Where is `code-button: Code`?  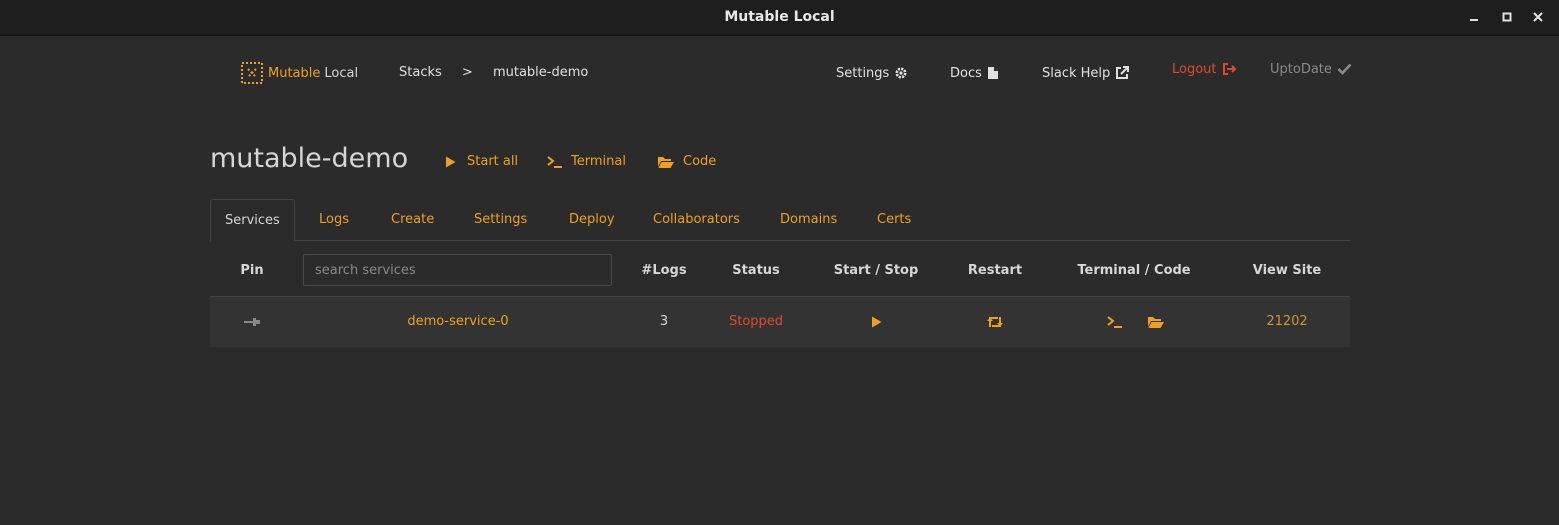
code-button: Code is located at coordinates (686, 161).